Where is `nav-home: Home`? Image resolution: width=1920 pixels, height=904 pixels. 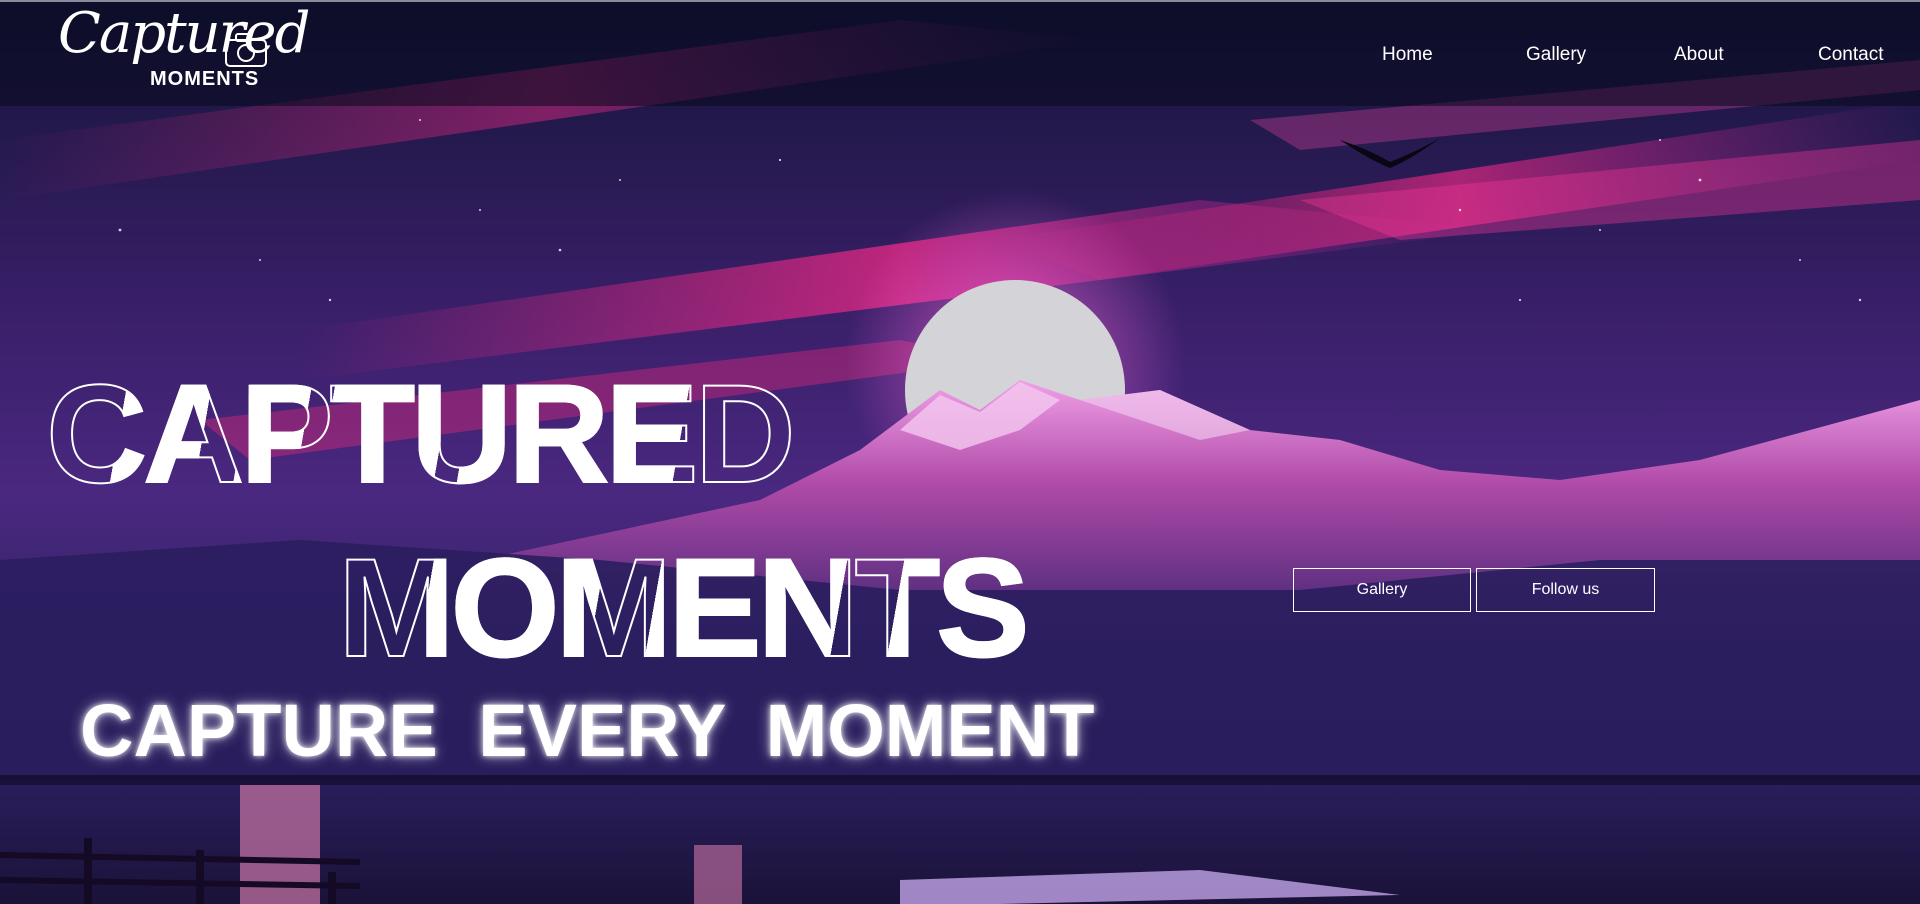 nav-home: Home is located at coordinates (1407, 55).